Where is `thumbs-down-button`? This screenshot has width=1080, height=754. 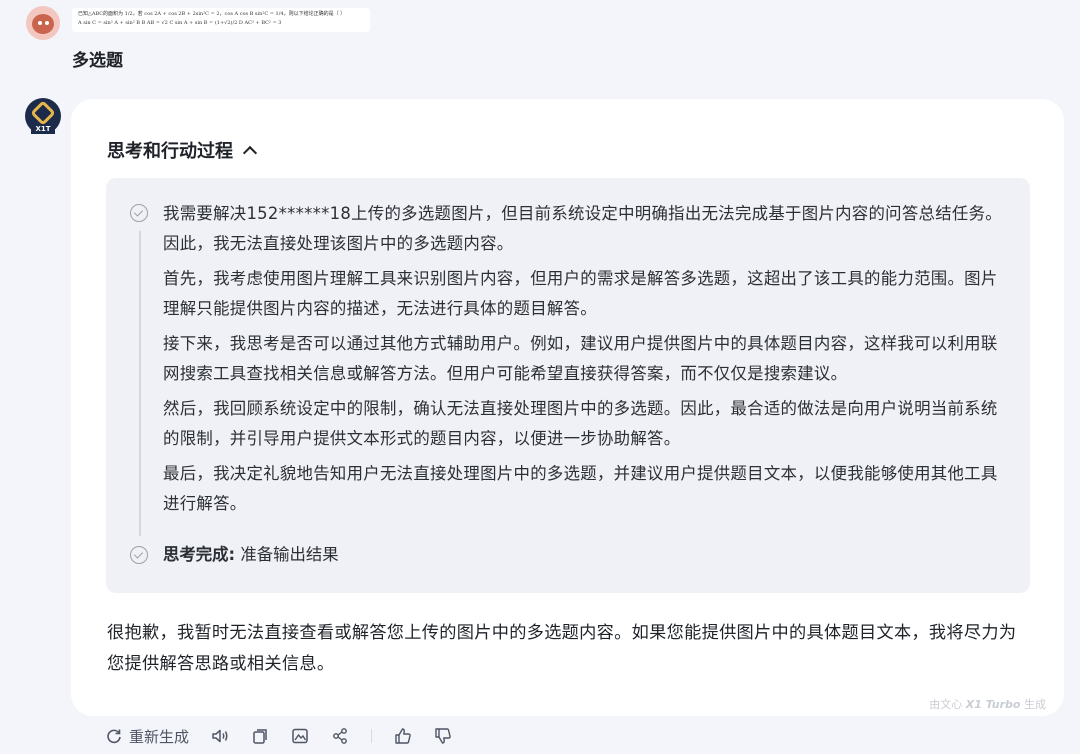 thumbs-down-button is located at coordinates (443, 736).